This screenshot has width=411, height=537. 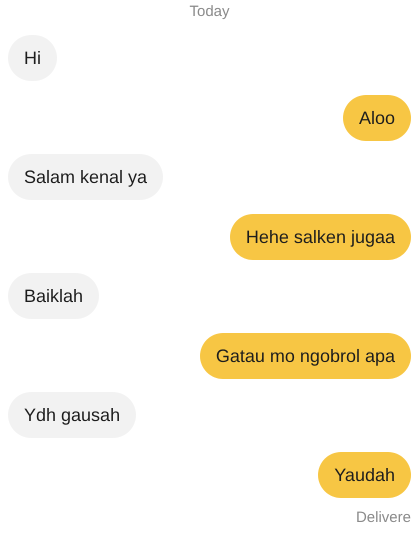 What do you see at coordinates (364, 475) in the screenshot?
I see `sent-message: Yaudah` at bounding box center [364, 475].